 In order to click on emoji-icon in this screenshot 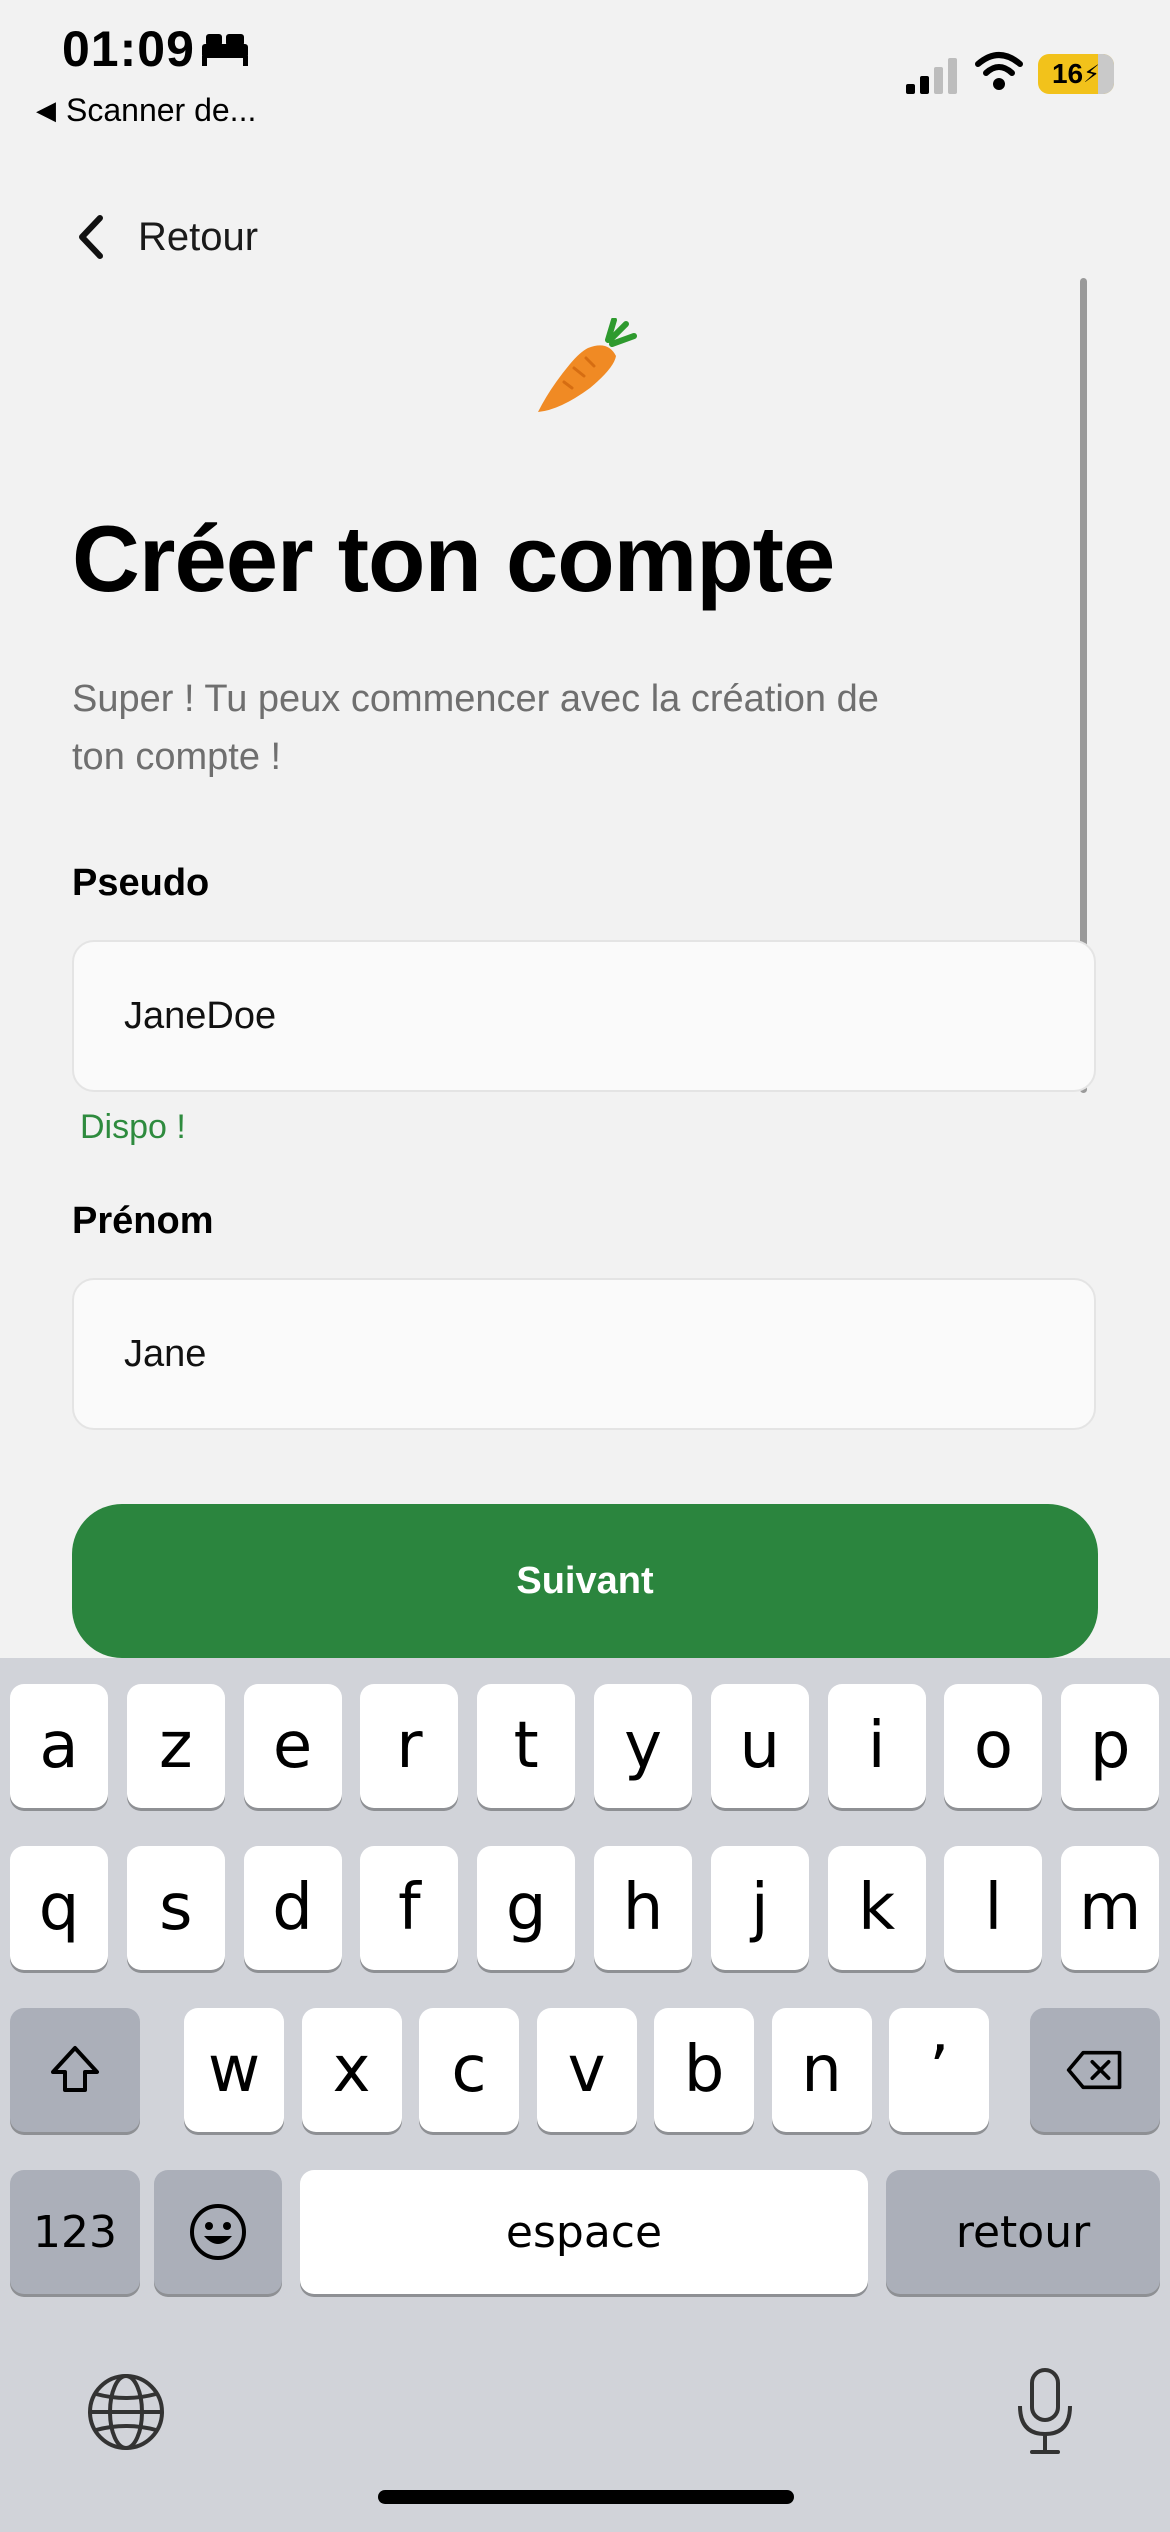, I will do `click(218, 2232)`.